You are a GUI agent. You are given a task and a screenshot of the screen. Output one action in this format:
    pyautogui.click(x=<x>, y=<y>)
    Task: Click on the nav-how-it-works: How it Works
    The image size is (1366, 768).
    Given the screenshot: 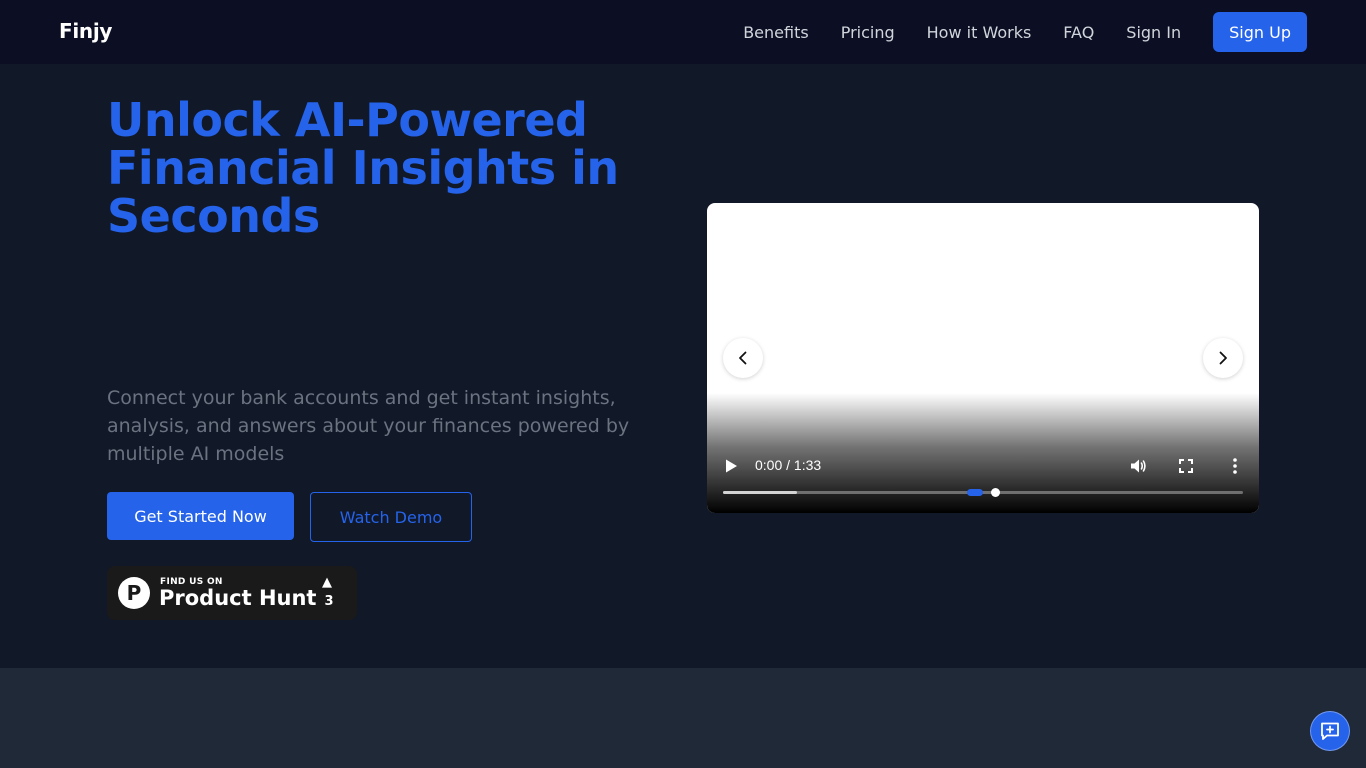 What is the action you would take?
    pyautogui.click(x=979, y=32)
    